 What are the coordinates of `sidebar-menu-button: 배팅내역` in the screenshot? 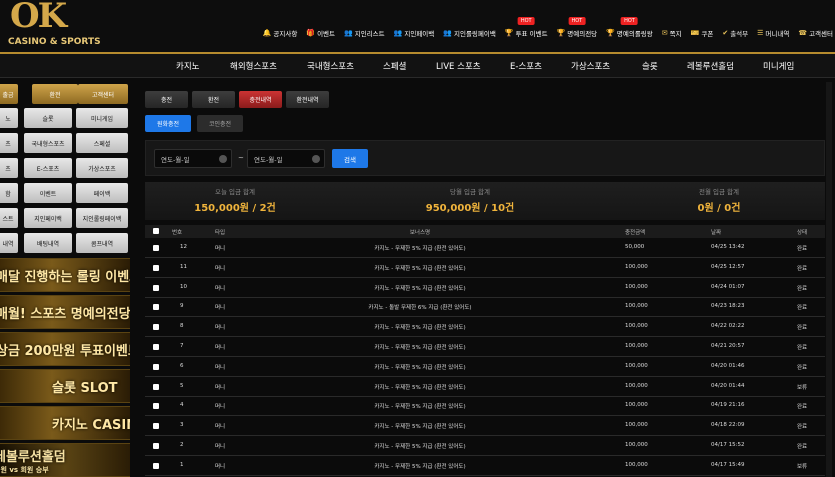 It's located at (48, 243).